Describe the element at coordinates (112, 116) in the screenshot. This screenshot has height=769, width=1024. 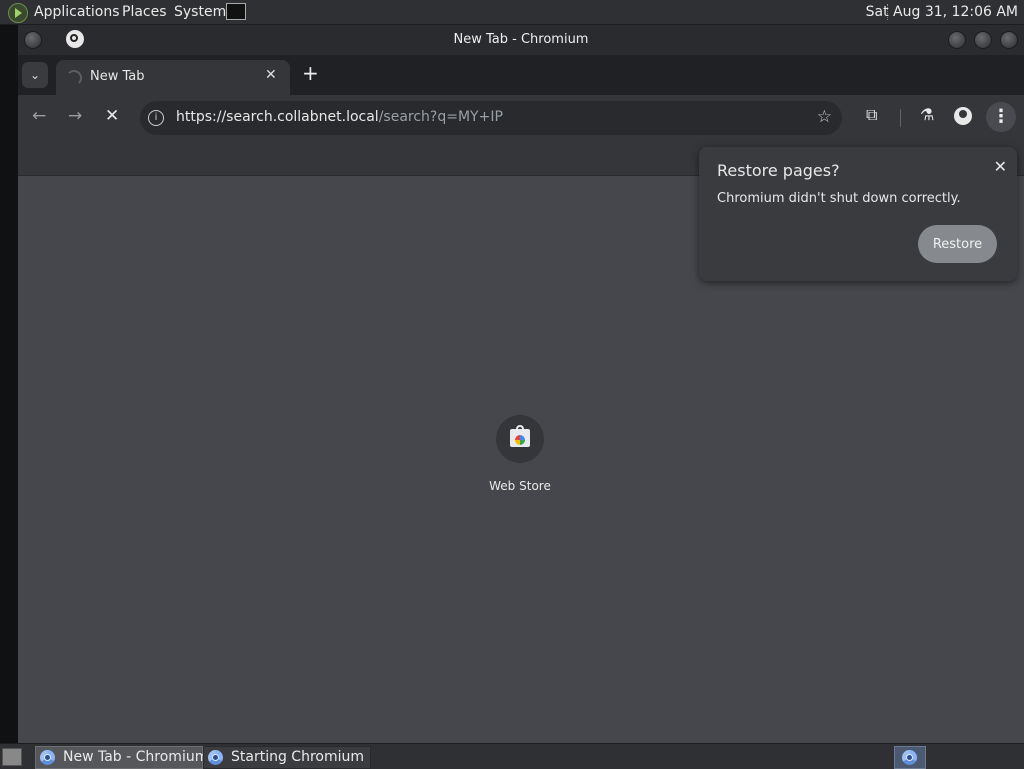
I see `stop-loading-button: ✕` at that location.